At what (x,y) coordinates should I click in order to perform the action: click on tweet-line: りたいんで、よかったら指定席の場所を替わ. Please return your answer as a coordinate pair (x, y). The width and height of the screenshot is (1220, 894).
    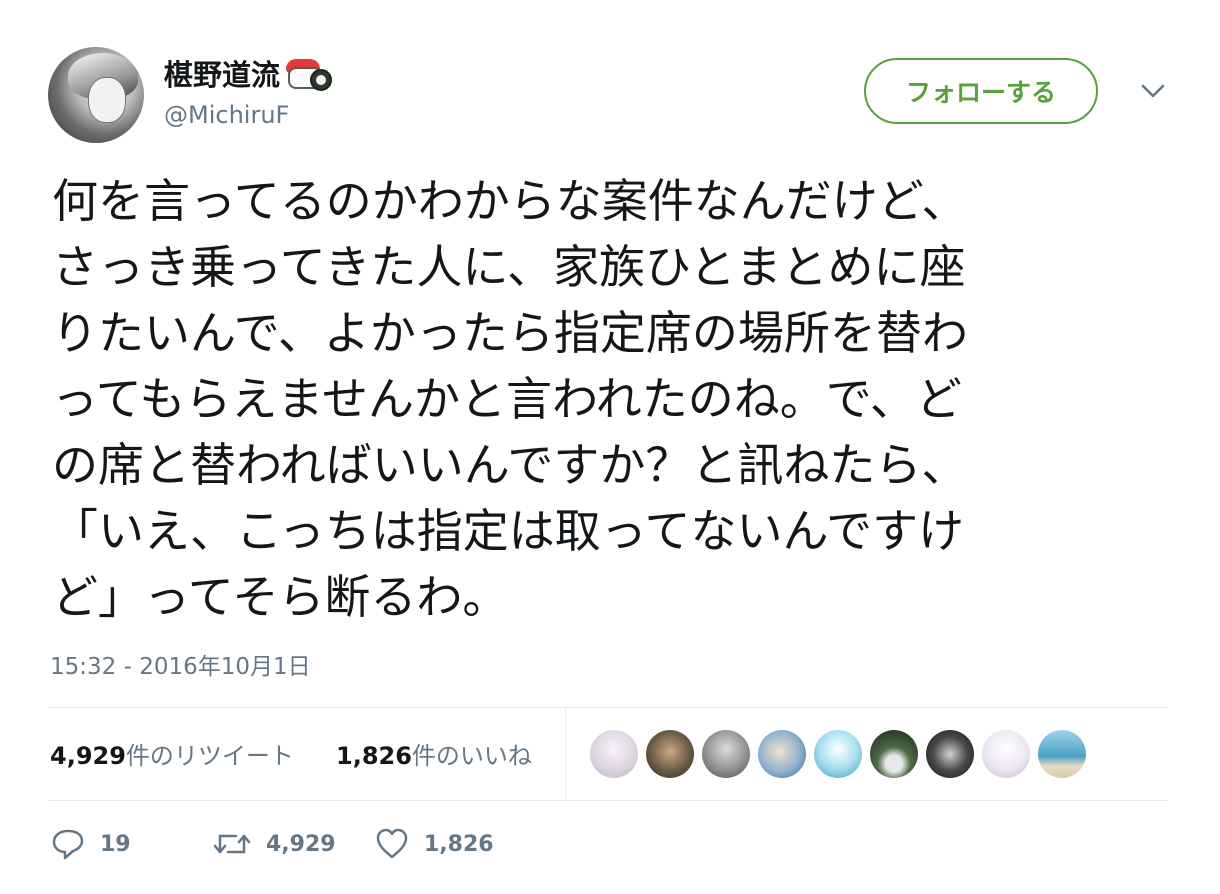
    Looking at the image, I should click on (510, 333).